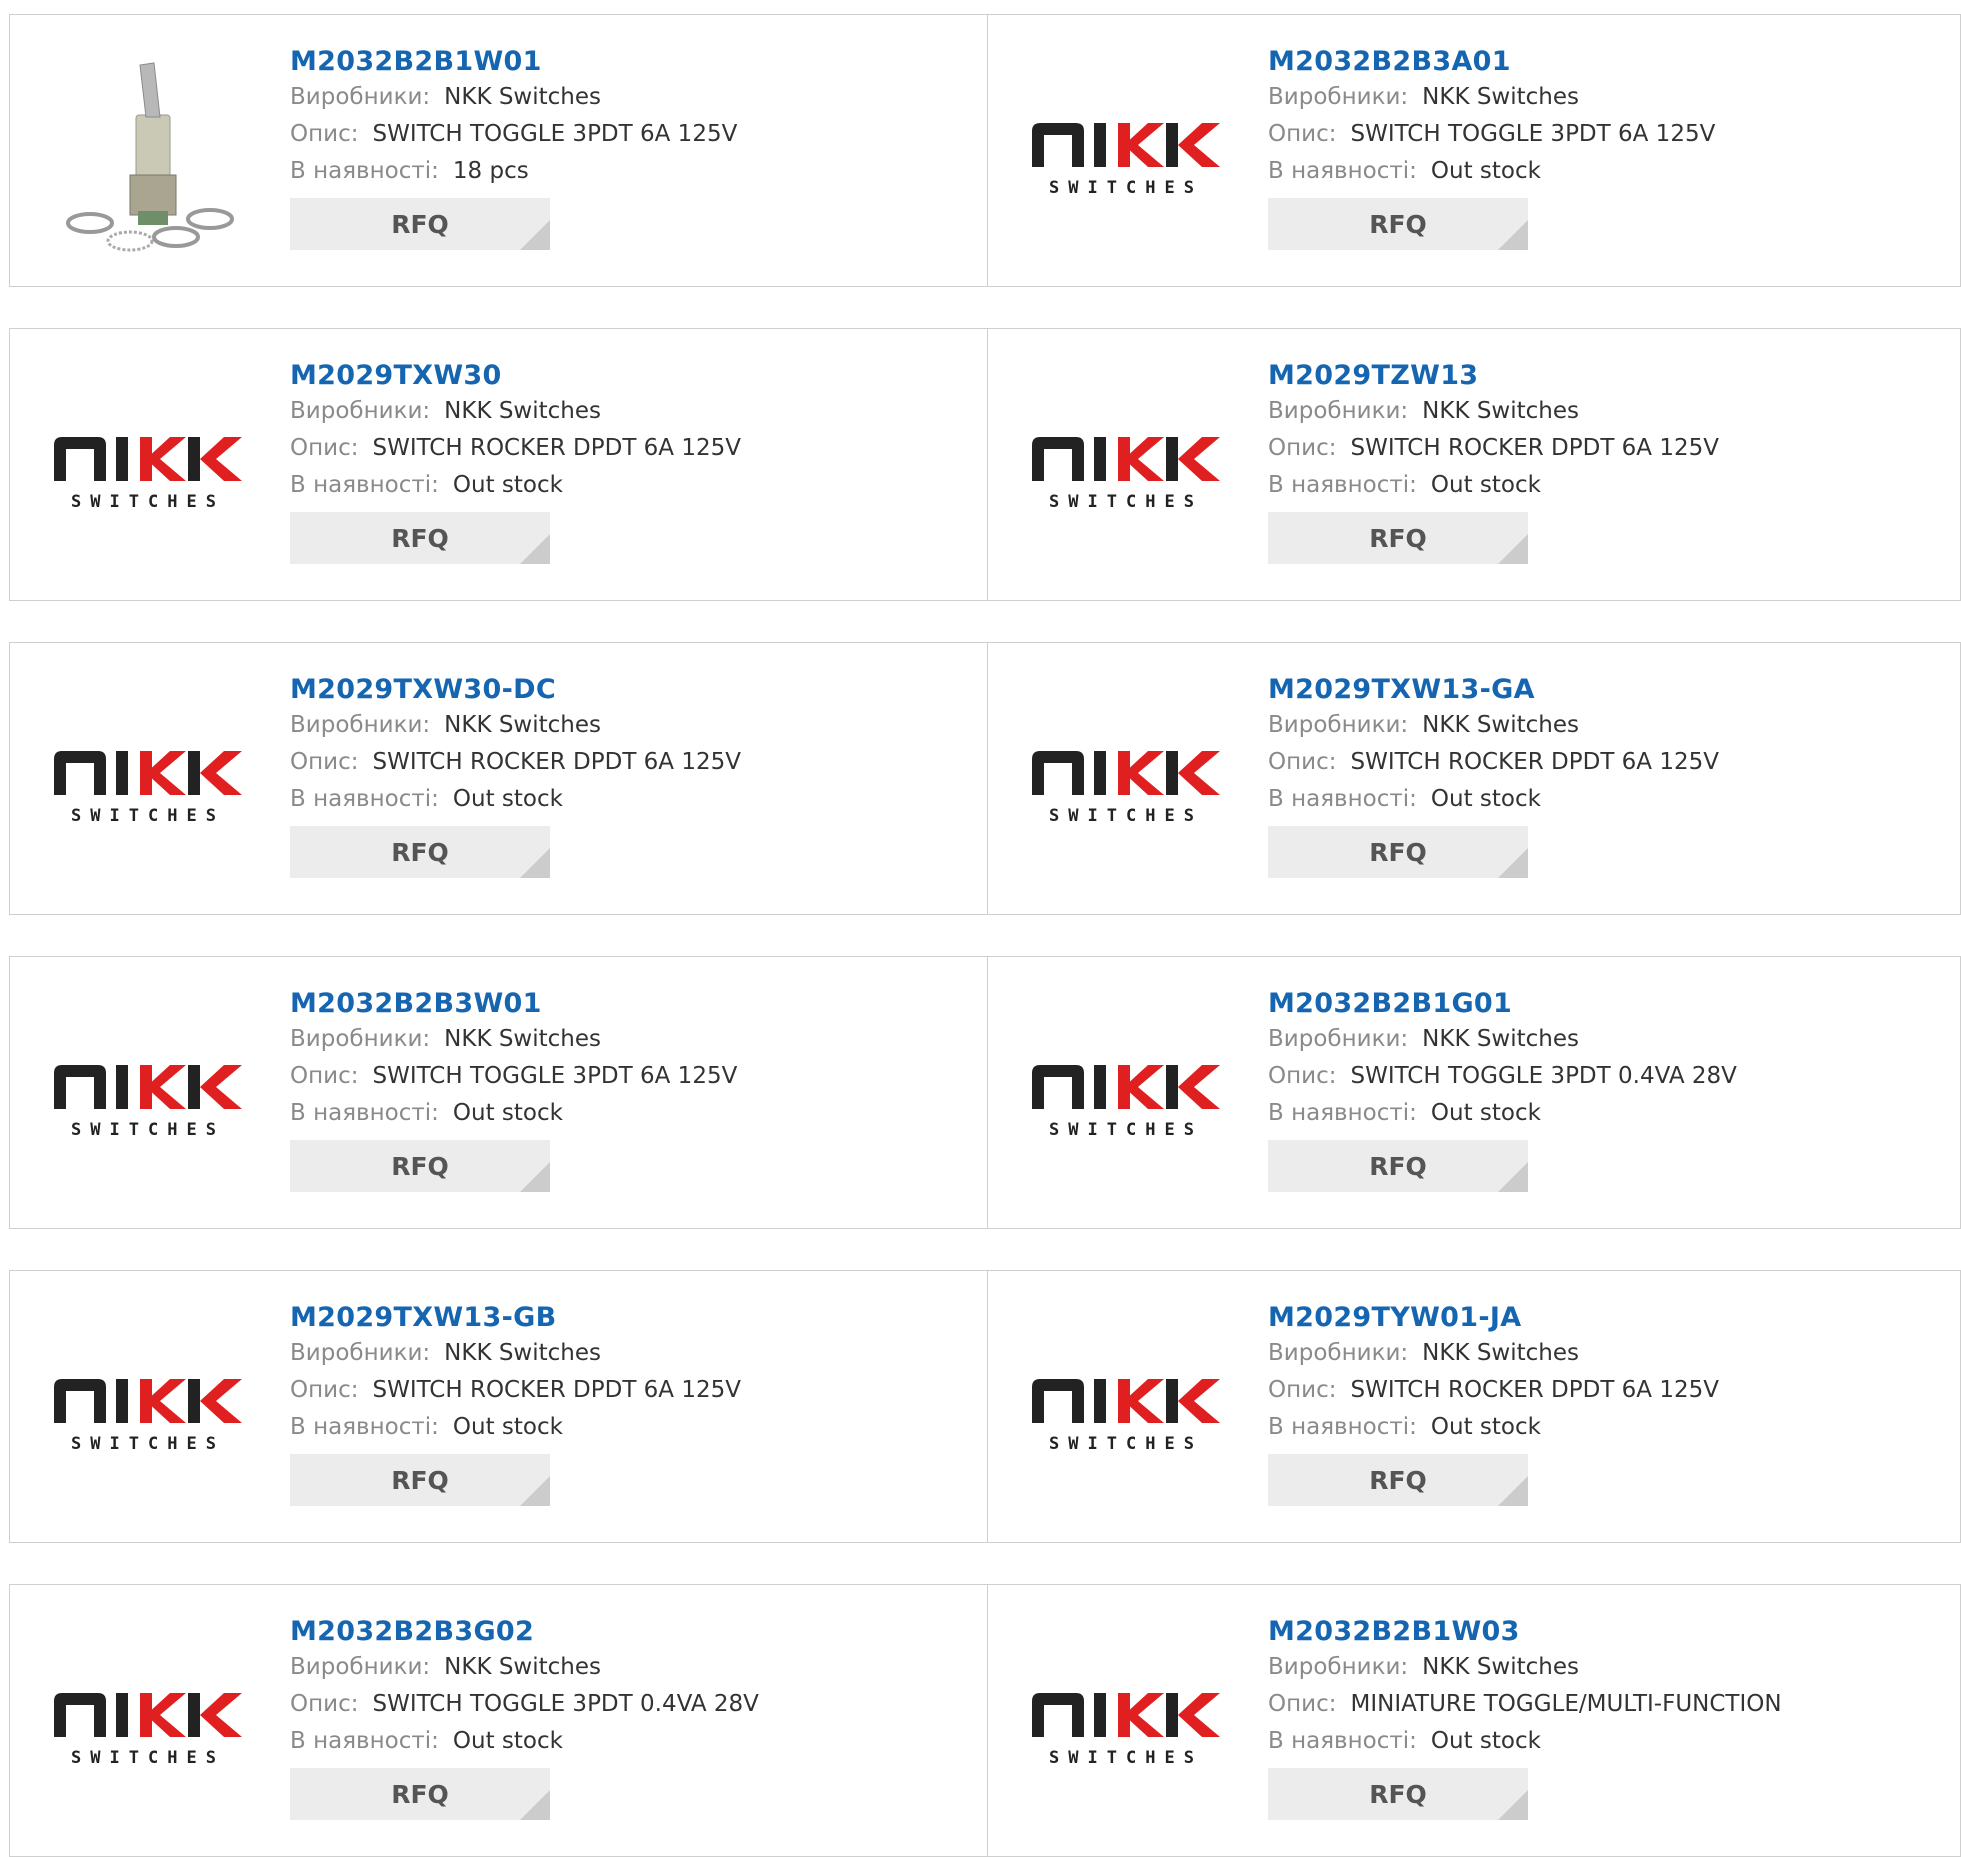  I want to click on part-number-link: M2029TXW30-DC, so click(515, 690).